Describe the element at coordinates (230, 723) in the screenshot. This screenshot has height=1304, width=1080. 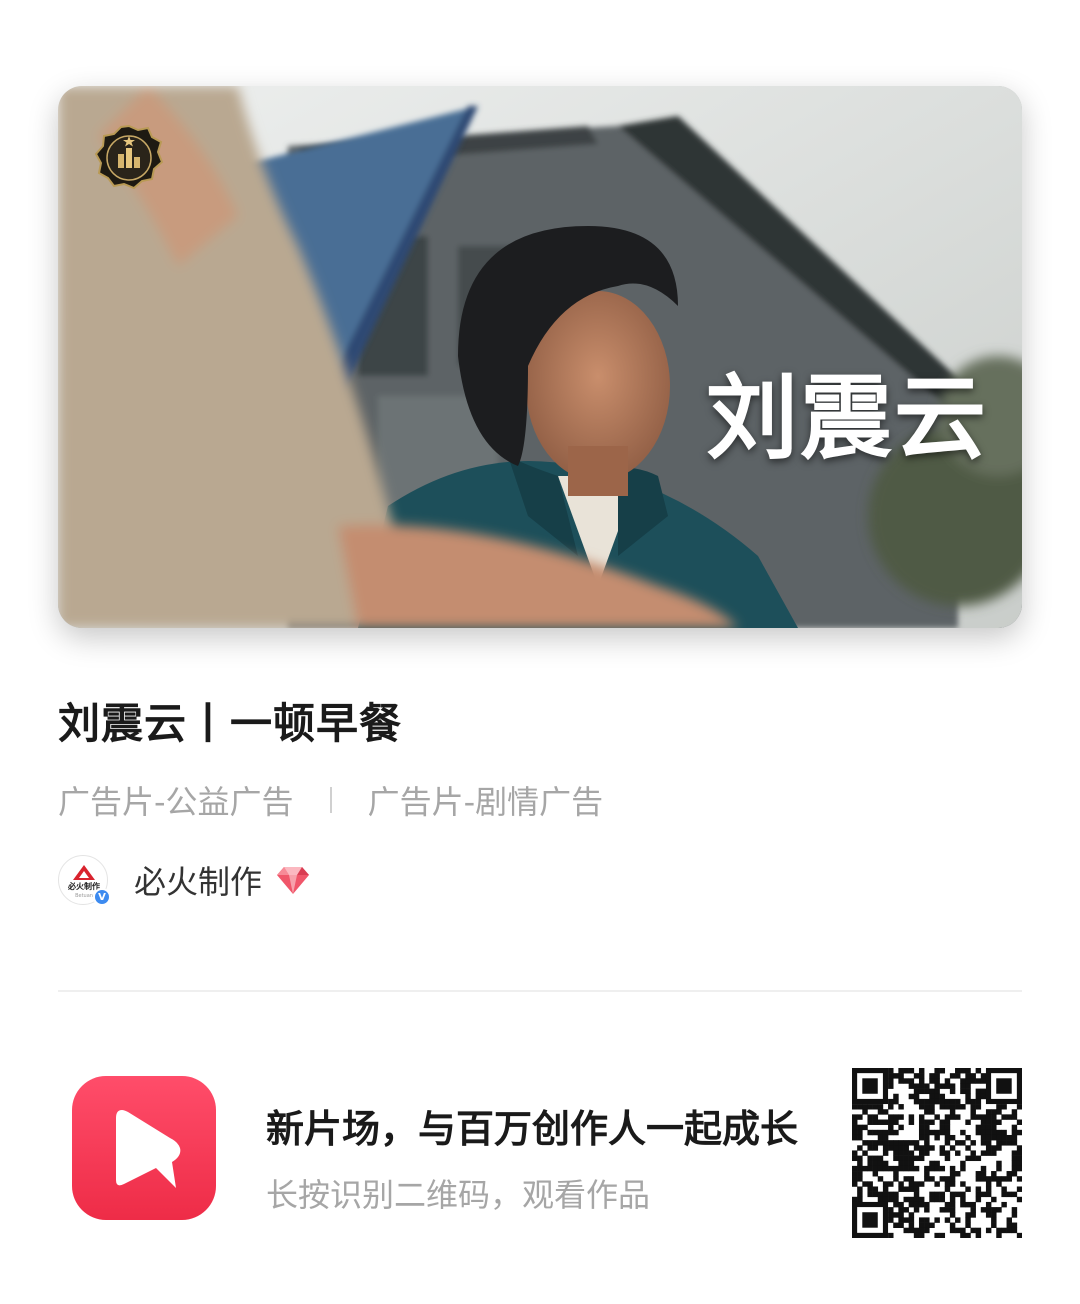
I see `video-title: 刘震云丨一顿早餐` at that location.